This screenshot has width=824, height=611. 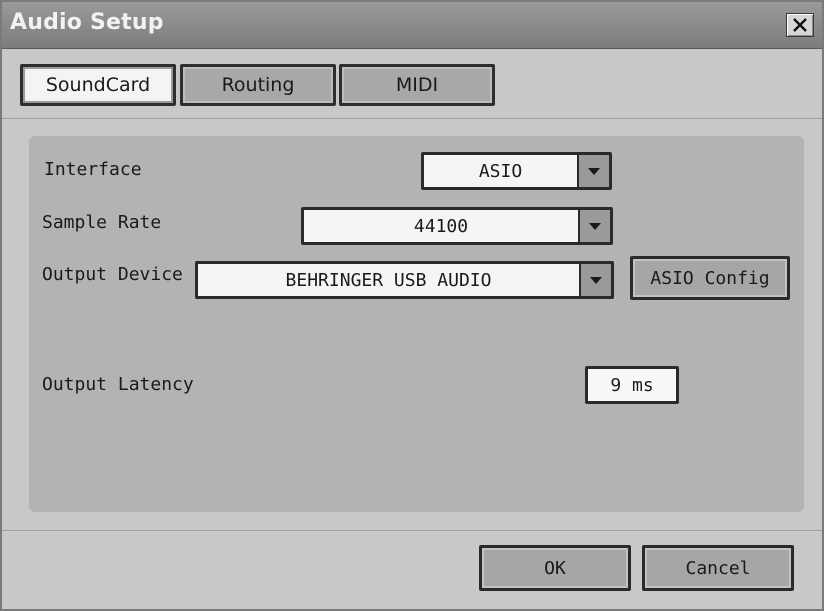 I want to click on interface-dropdown-arrow, so click(x=593, y=171).